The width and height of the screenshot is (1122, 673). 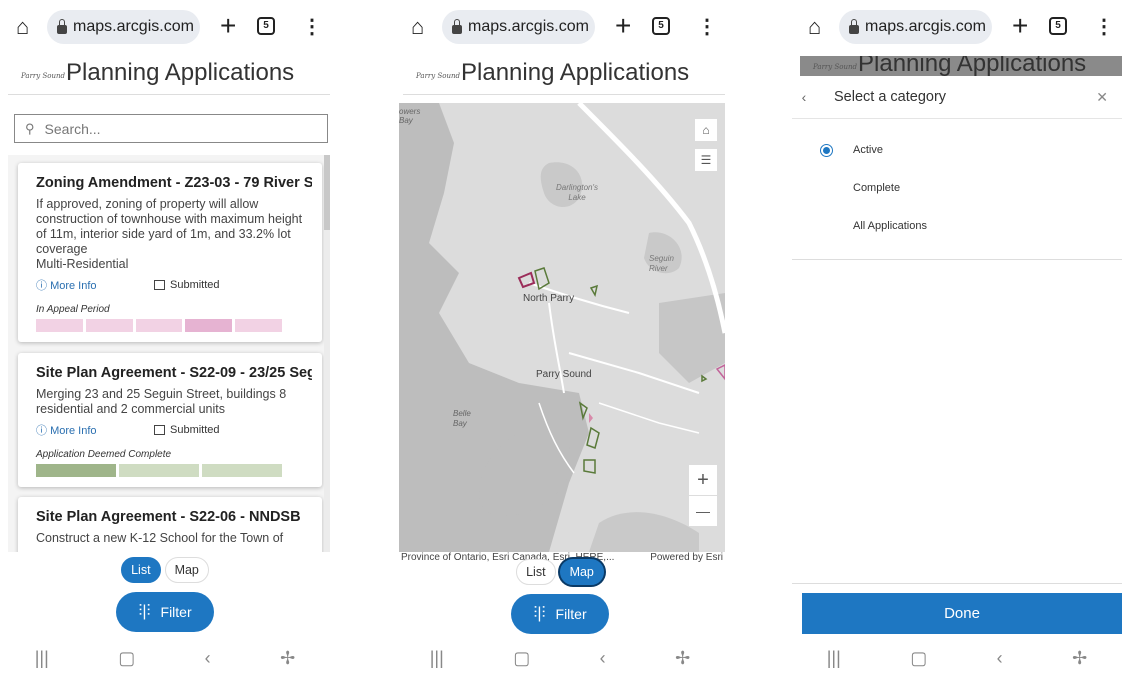 I want to click on scroll-thumb, so click(x=327, y=192).